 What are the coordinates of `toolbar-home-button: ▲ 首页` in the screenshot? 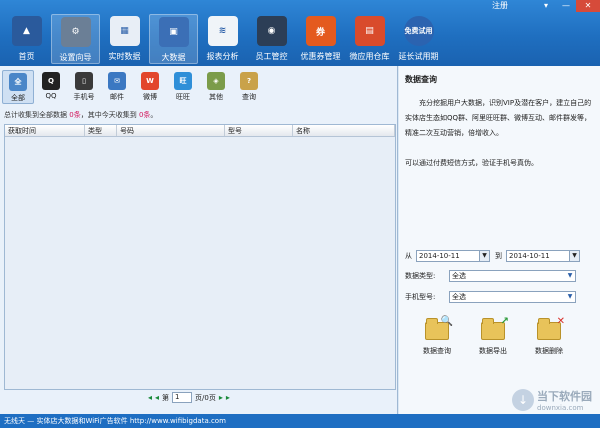 It's located at (26, 39).